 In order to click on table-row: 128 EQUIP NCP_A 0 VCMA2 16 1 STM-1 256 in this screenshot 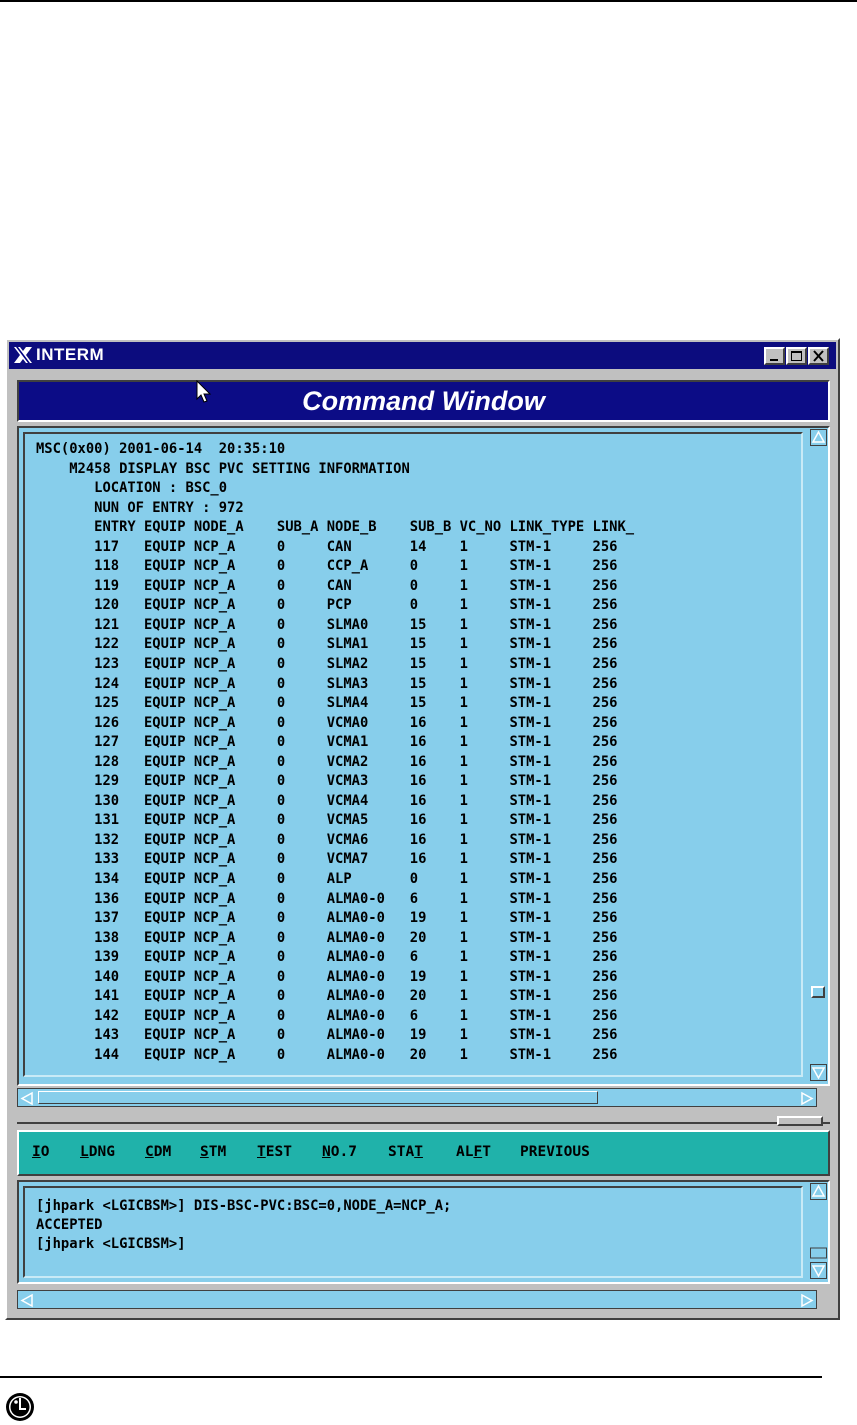, I will do `click(335, 761)`.